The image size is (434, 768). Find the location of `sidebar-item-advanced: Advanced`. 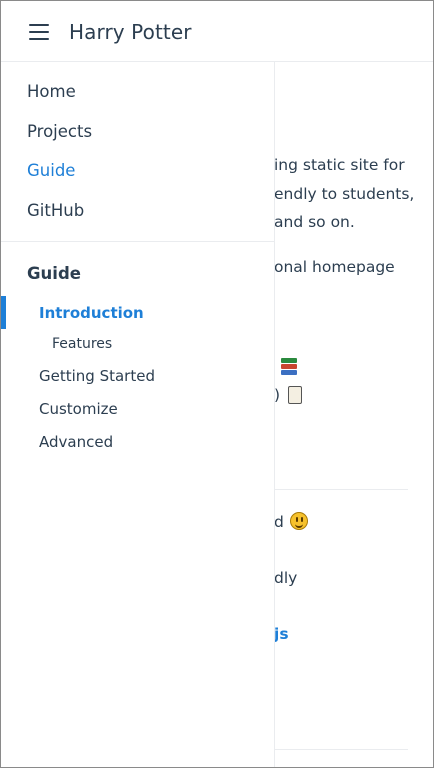

sidebar-item-advanced: Advanced is located at coordinates (76, 442).